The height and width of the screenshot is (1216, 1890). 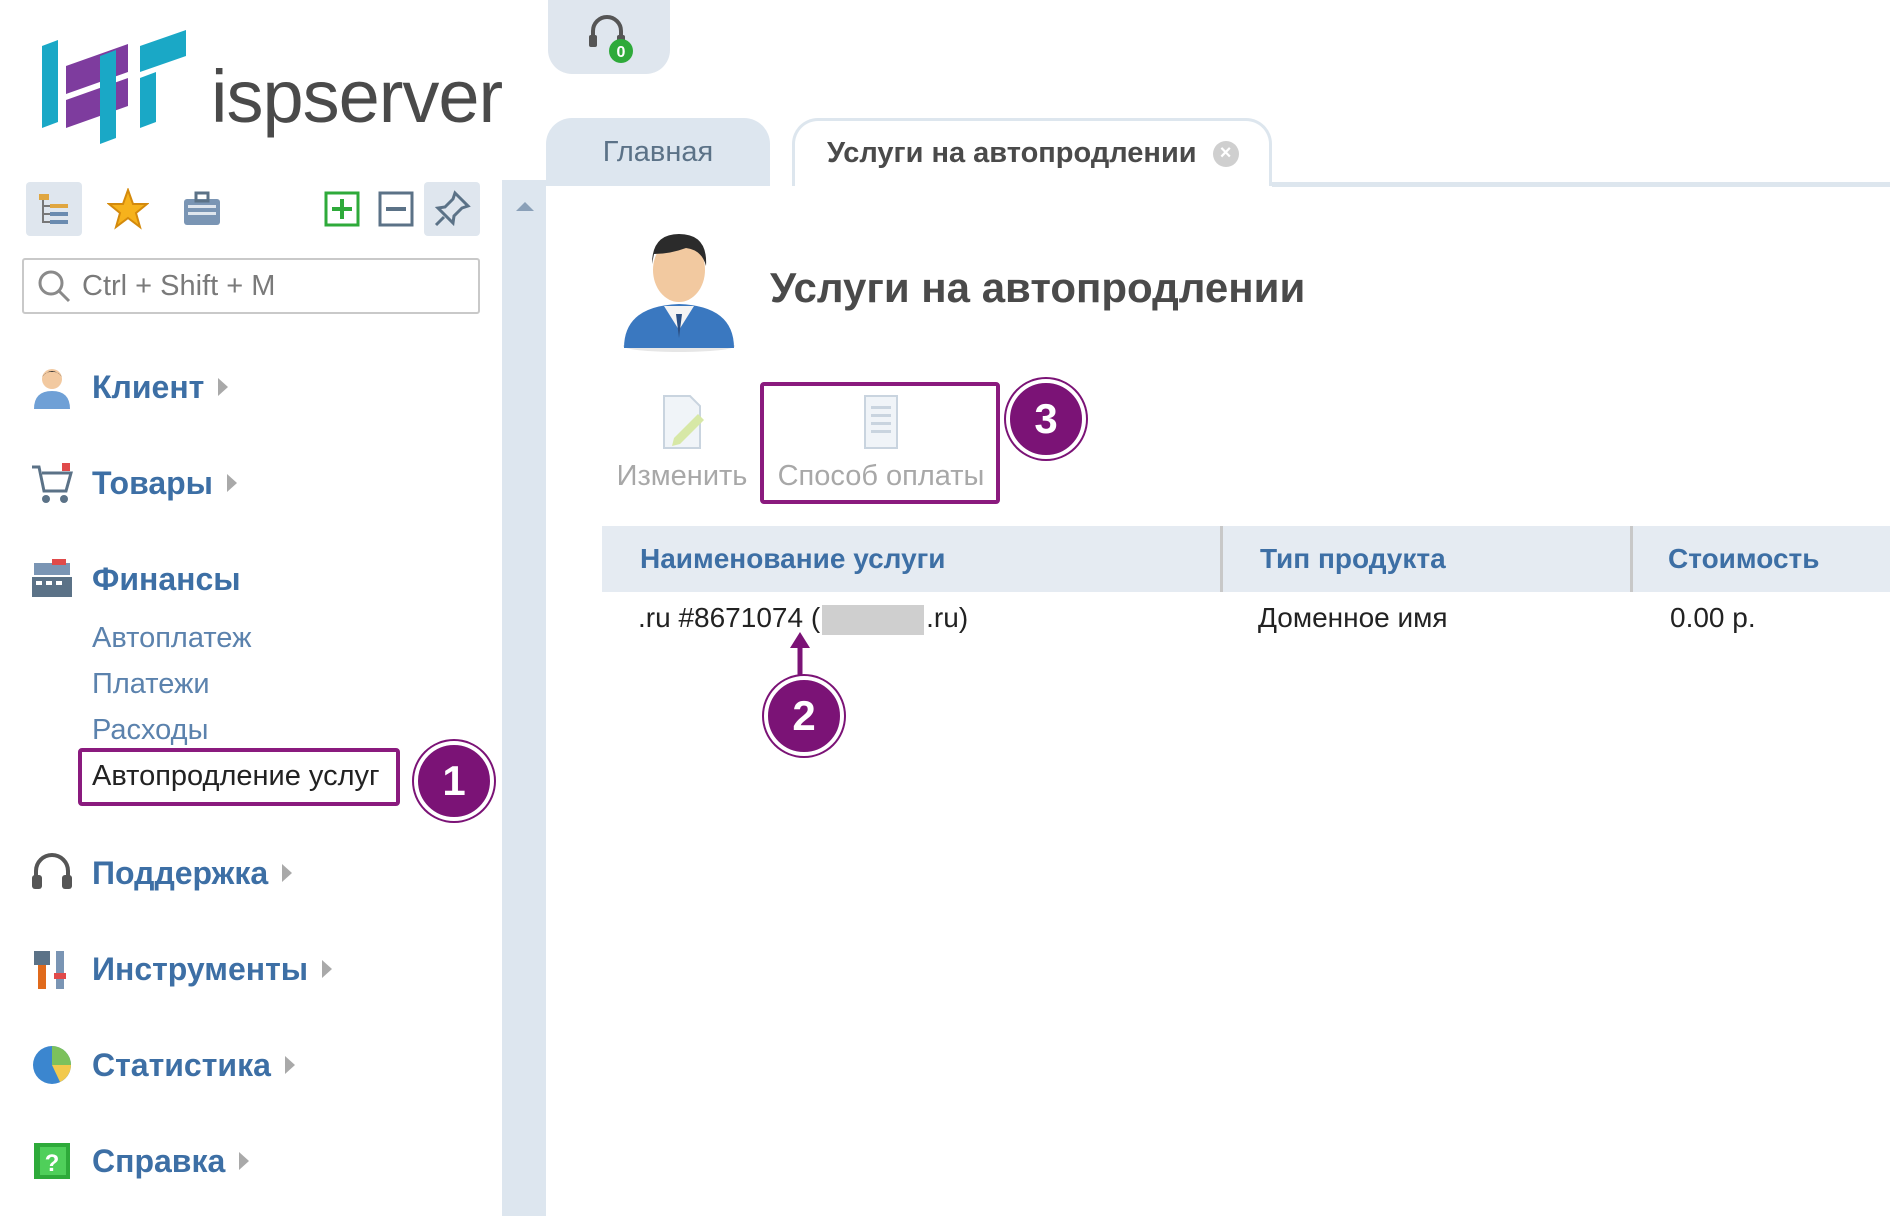 I want to click on annotation-badge-3: 3, so click(x=1046, y=419).